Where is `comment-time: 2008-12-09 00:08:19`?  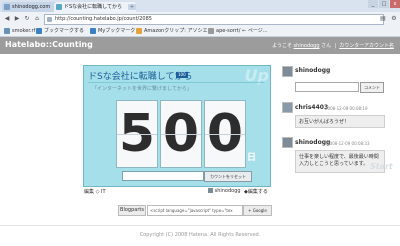 comment-time: 2008-12-09 00:08:19 is located at coordinates (346, 108).